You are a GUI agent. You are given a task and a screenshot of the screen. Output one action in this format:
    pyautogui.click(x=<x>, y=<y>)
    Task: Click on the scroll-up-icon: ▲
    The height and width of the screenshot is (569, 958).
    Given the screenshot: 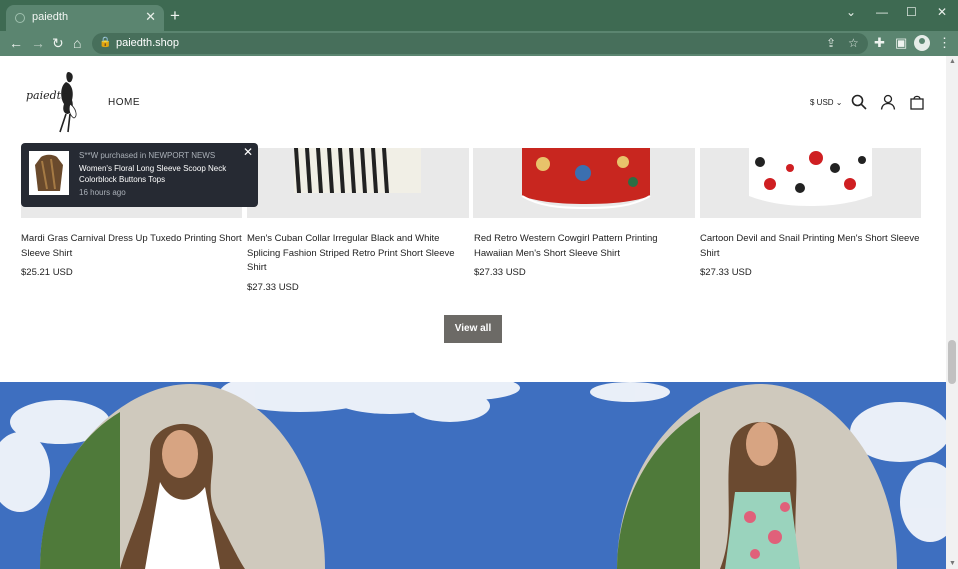 What is the action you would take?
    pyautogui.click(x=952, y=61)
    